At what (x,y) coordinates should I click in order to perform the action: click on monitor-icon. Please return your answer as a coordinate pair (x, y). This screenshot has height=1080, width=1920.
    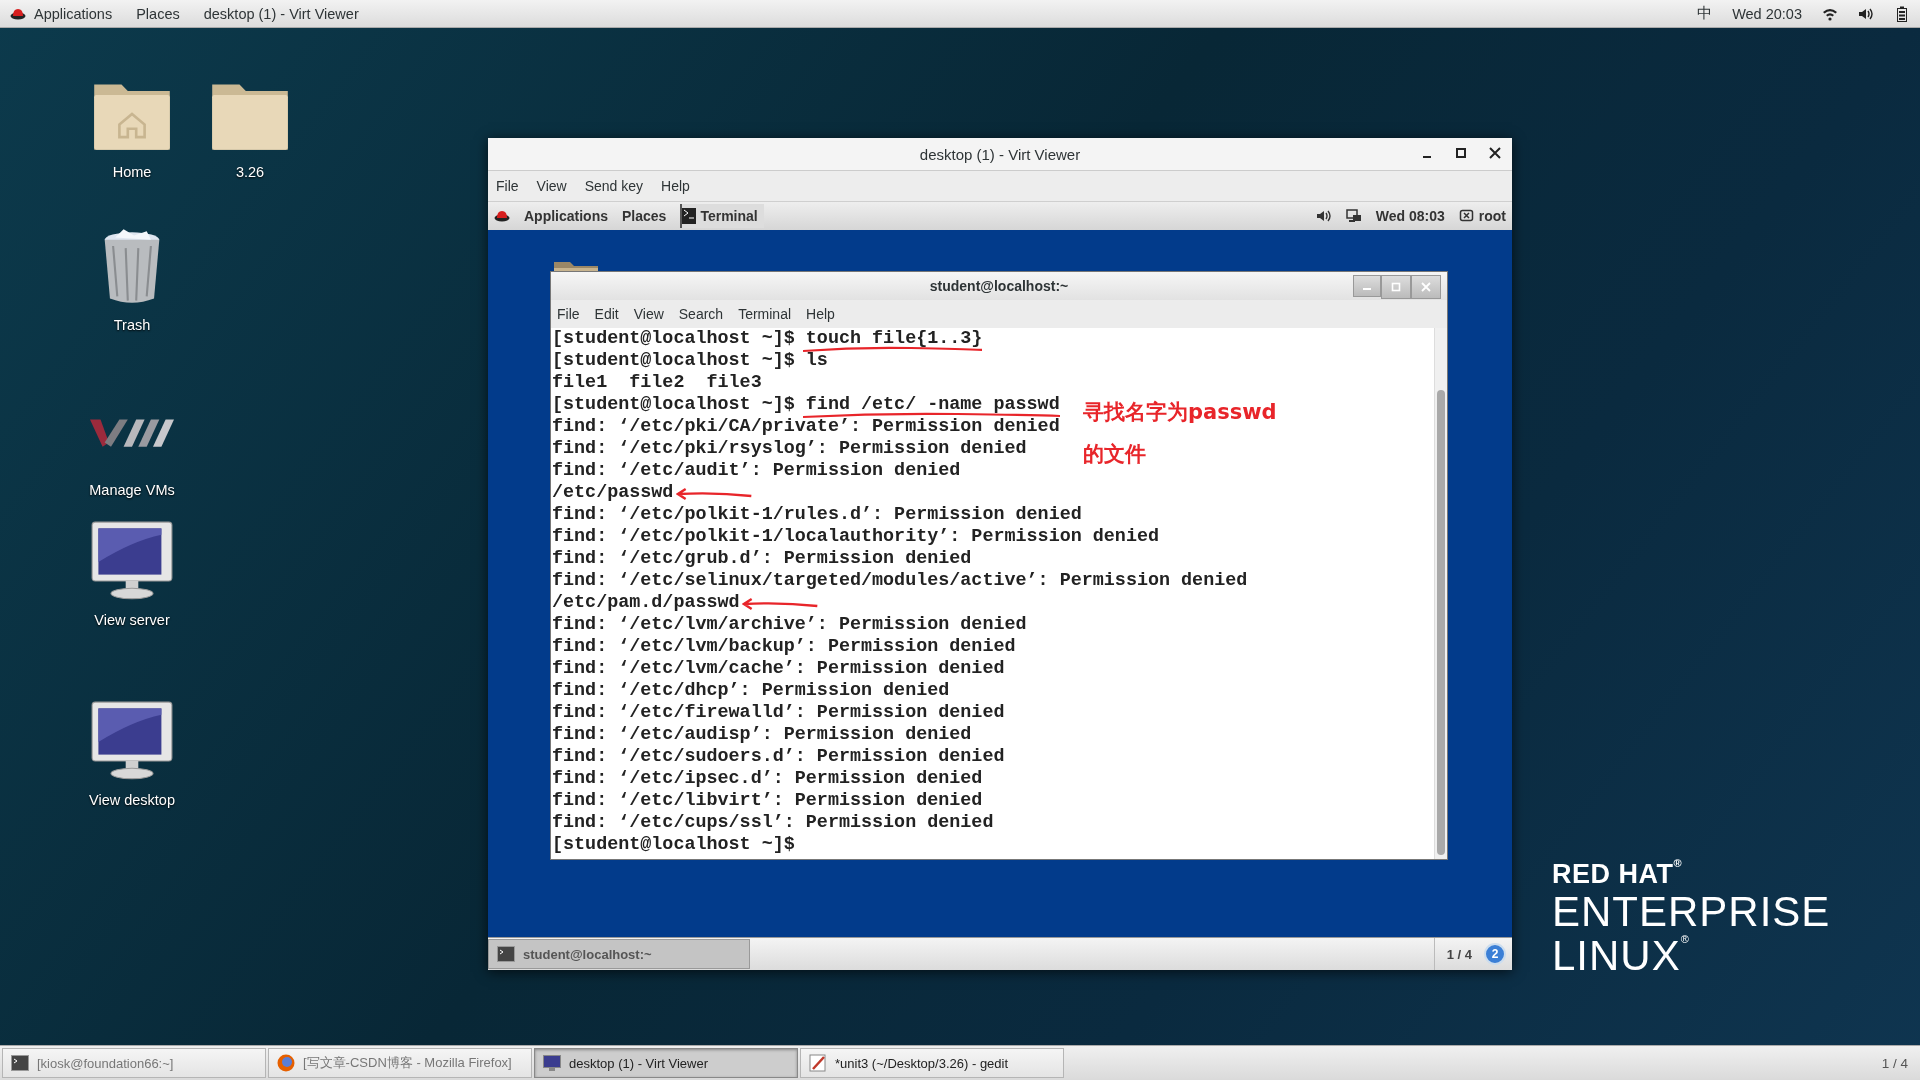
    Looking at the image, I should click on (552, 1063).